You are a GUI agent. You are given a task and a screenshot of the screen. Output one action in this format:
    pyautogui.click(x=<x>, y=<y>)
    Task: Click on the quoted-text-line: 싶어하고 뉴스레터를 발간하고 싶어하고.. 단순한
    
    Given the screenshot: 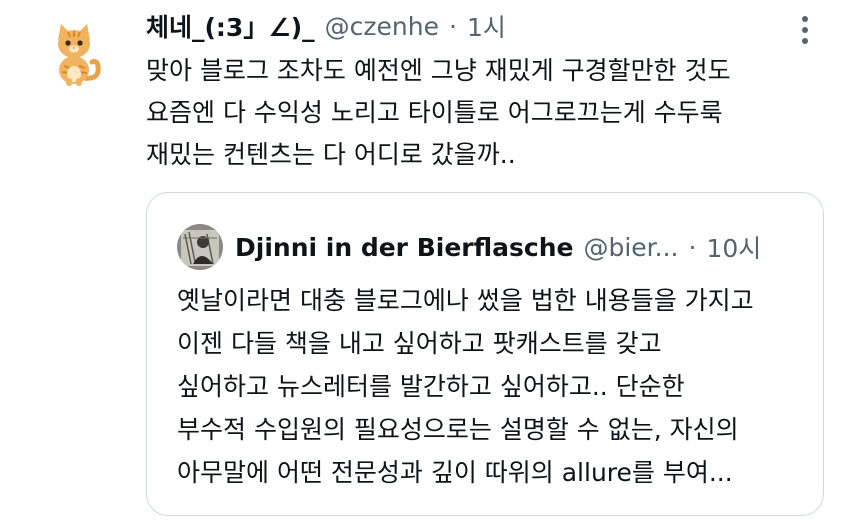 What is the action you would take?
    pyautogui.click(x=431, y=386)
    